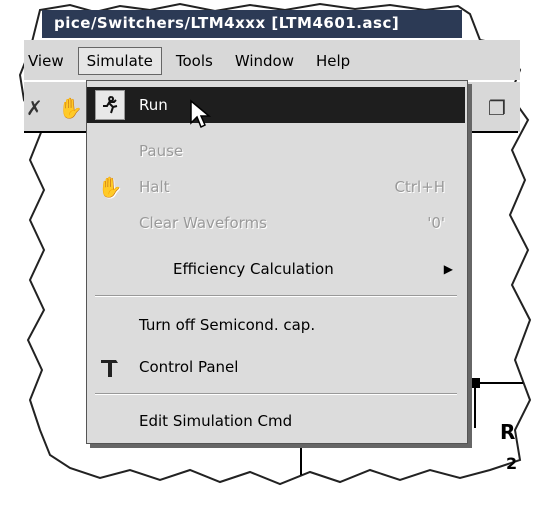 Image resolution: width=538 pixels, height=505 pixels. I want to click on menu-help: Help, so click(333, 61).